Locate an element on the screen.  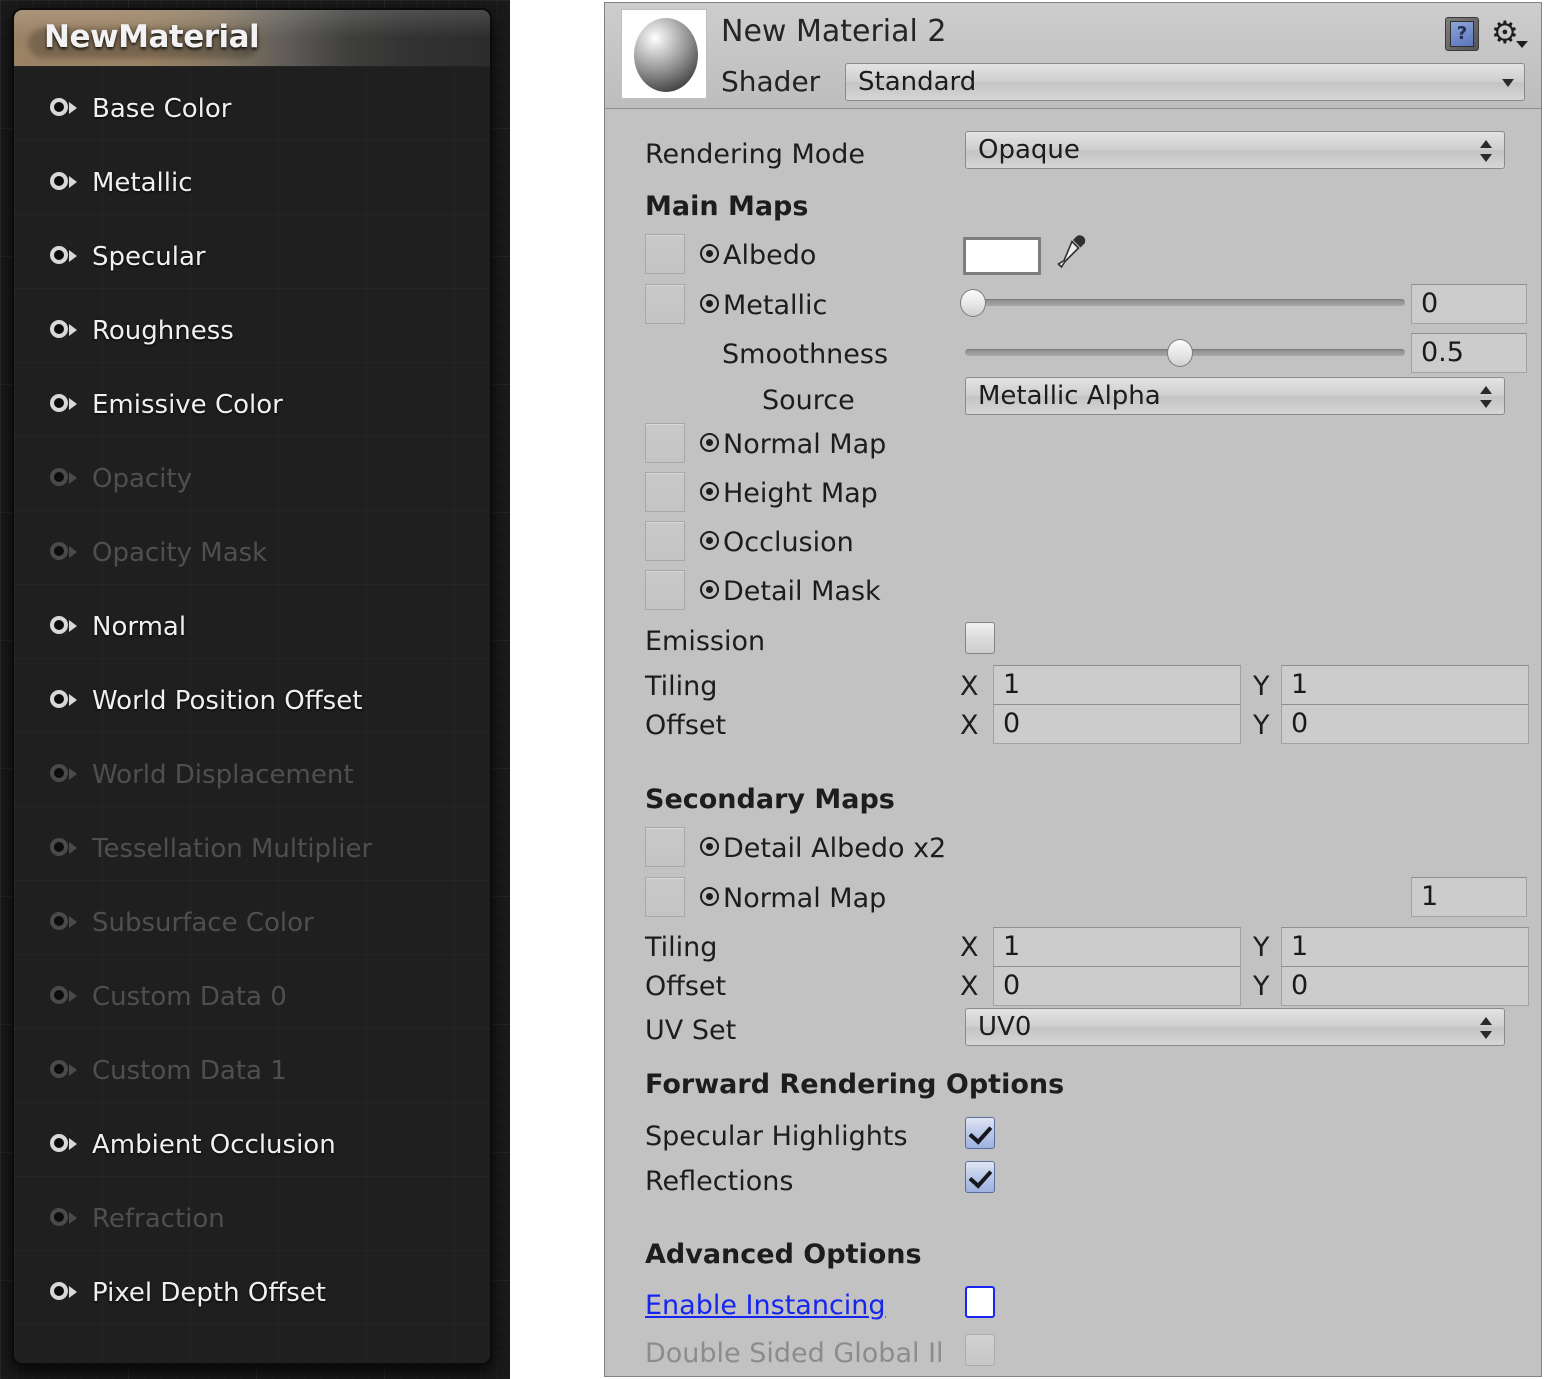
shader-dropdown: Standard is located at coordinates (1185, 82).